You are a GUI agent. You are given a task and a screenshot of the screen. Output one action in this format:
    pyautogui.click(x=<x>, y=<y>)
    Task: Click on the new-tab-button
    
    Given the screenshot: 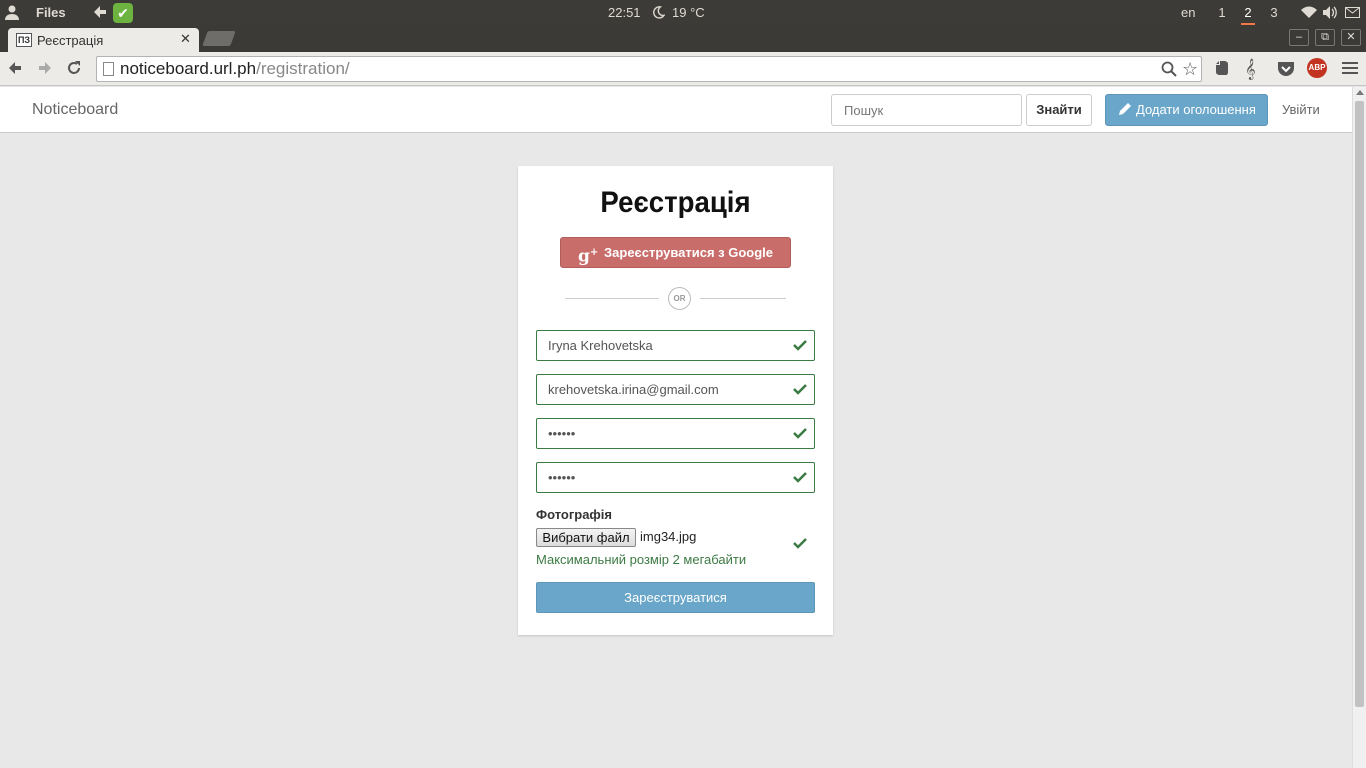 What is the action you would take?
    pyautogui.click(x=219, y=38)
    